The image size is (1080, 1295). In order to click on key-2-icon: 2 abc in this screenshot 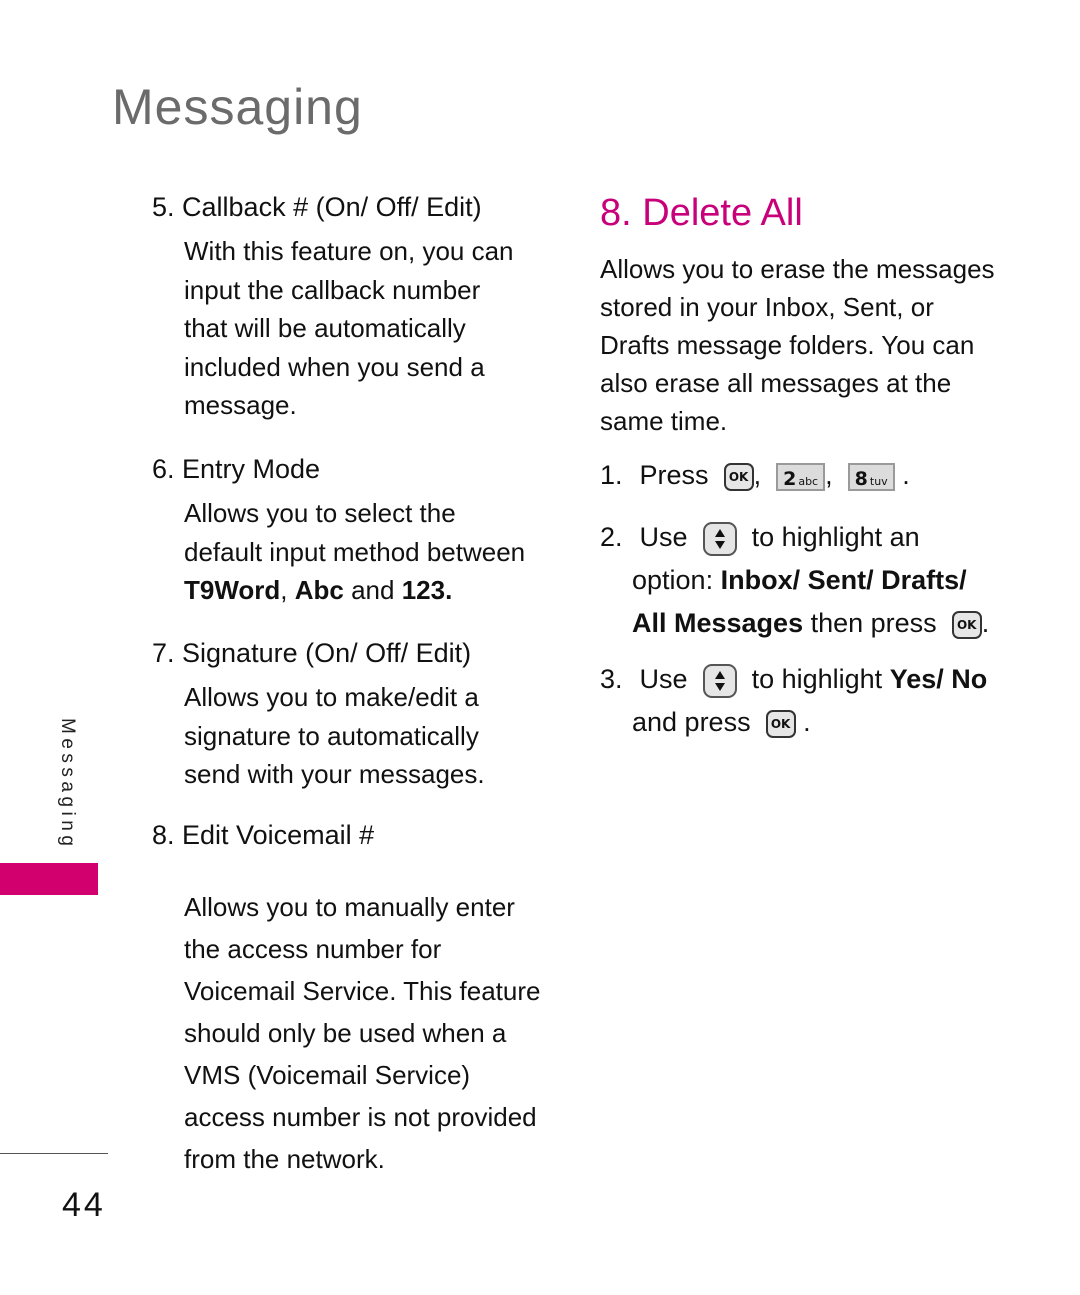, I will do `click(801, 476)`.